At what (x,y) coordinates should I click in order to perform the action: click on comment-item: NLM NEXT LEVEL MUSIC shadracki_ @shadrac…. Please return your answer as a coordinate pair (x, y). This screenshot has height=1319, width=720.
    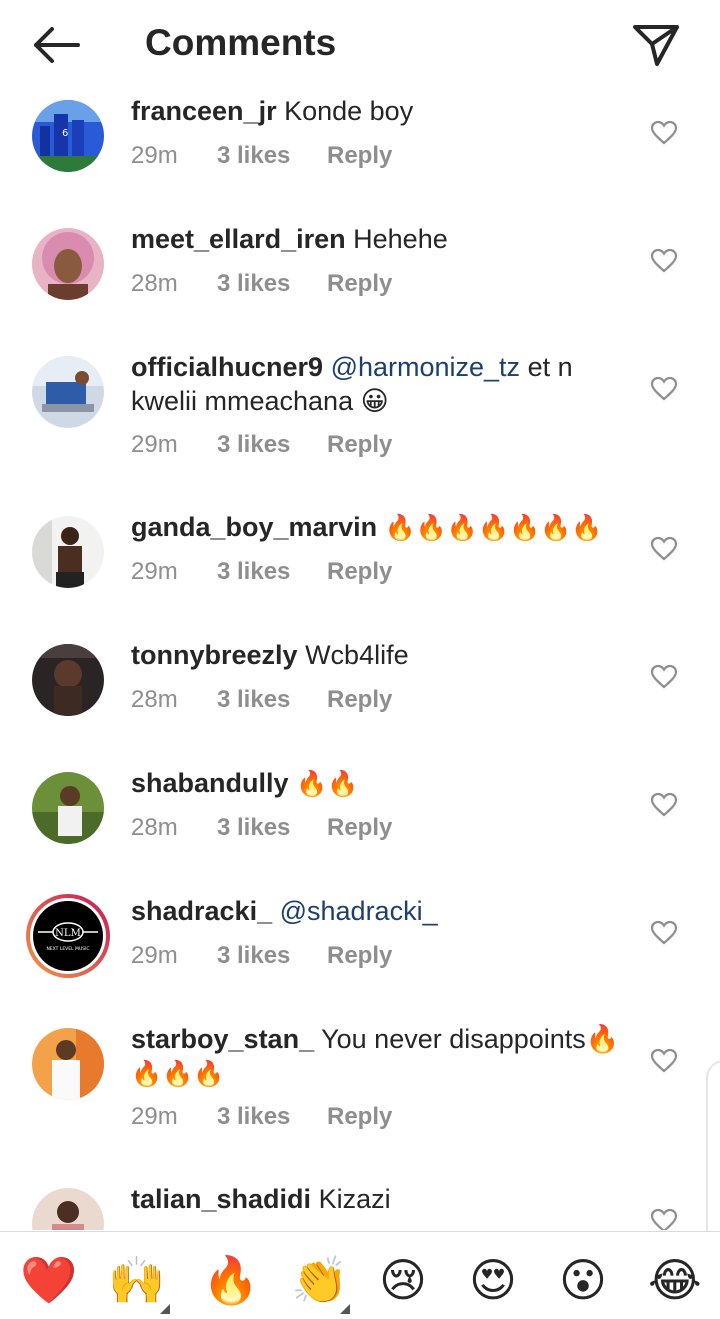
    Looking at the image, I should click on (360, 954).